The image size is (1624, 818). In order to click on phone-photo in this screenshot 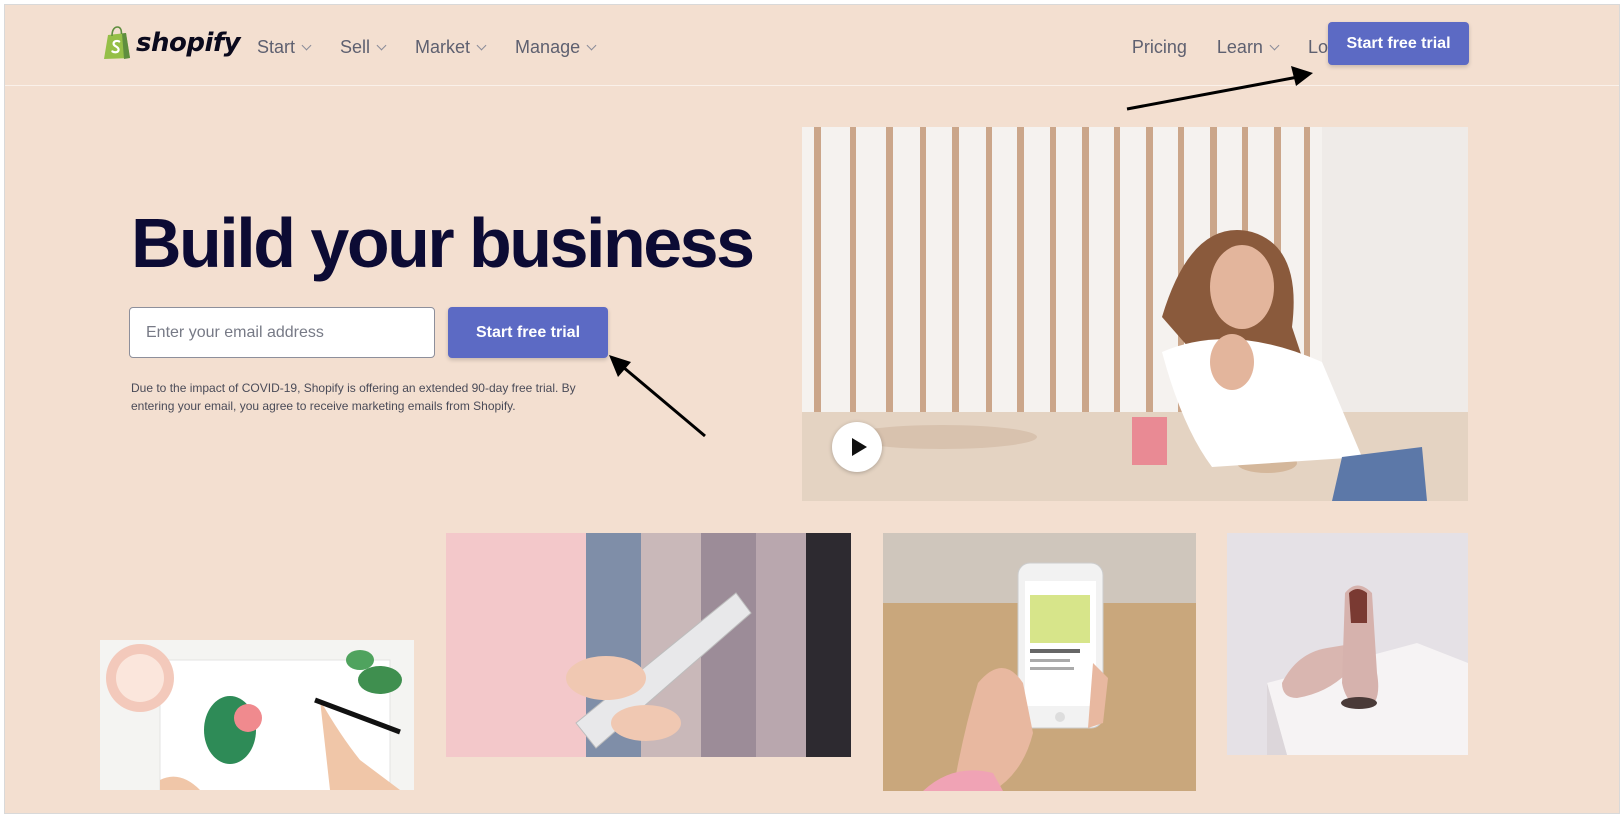, I will do `click(1039, 662)`.